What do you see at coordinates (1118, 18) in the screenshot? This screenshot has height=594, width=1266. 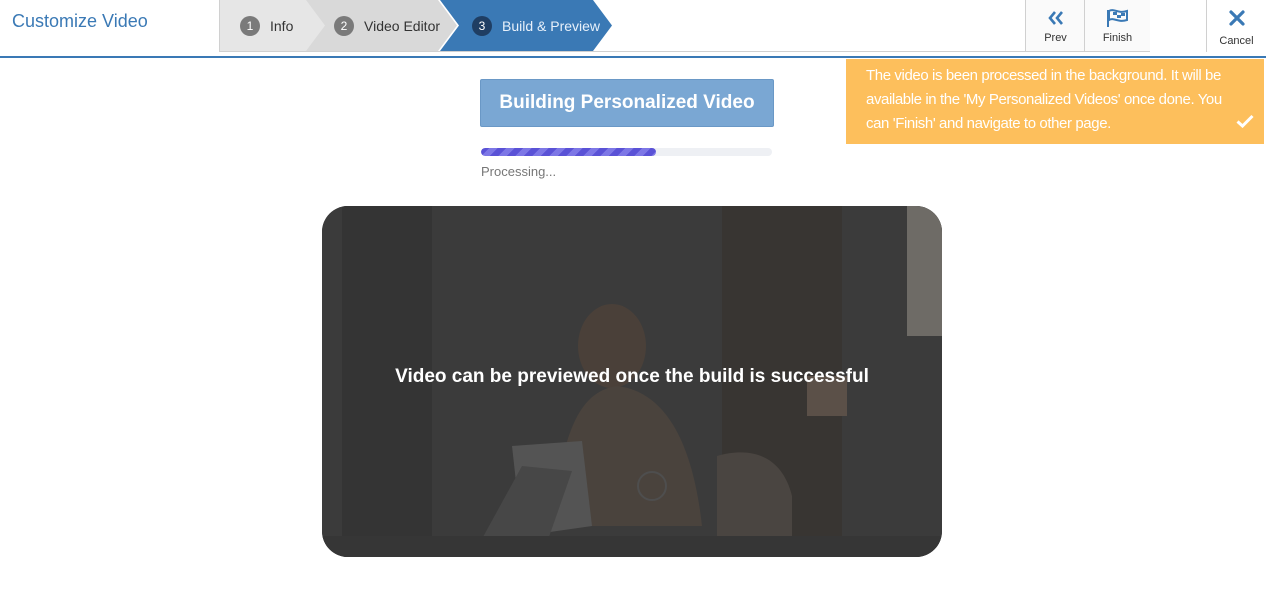 I see `flag-icon` at bounding box center [1118, 18].